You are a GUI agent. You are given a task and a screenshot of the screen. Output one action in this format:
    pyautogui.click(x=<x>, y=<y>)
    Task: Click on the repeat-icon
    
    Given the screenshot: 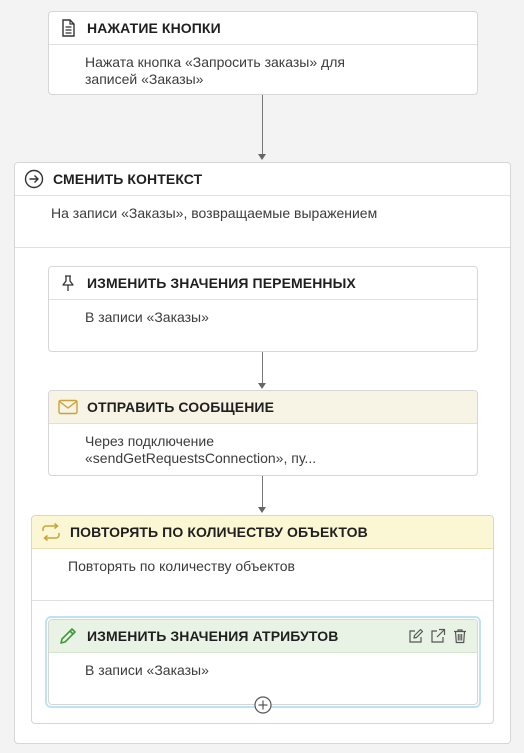 What is the action you would take?
    pyautogui.click(x=51, y=532)
    